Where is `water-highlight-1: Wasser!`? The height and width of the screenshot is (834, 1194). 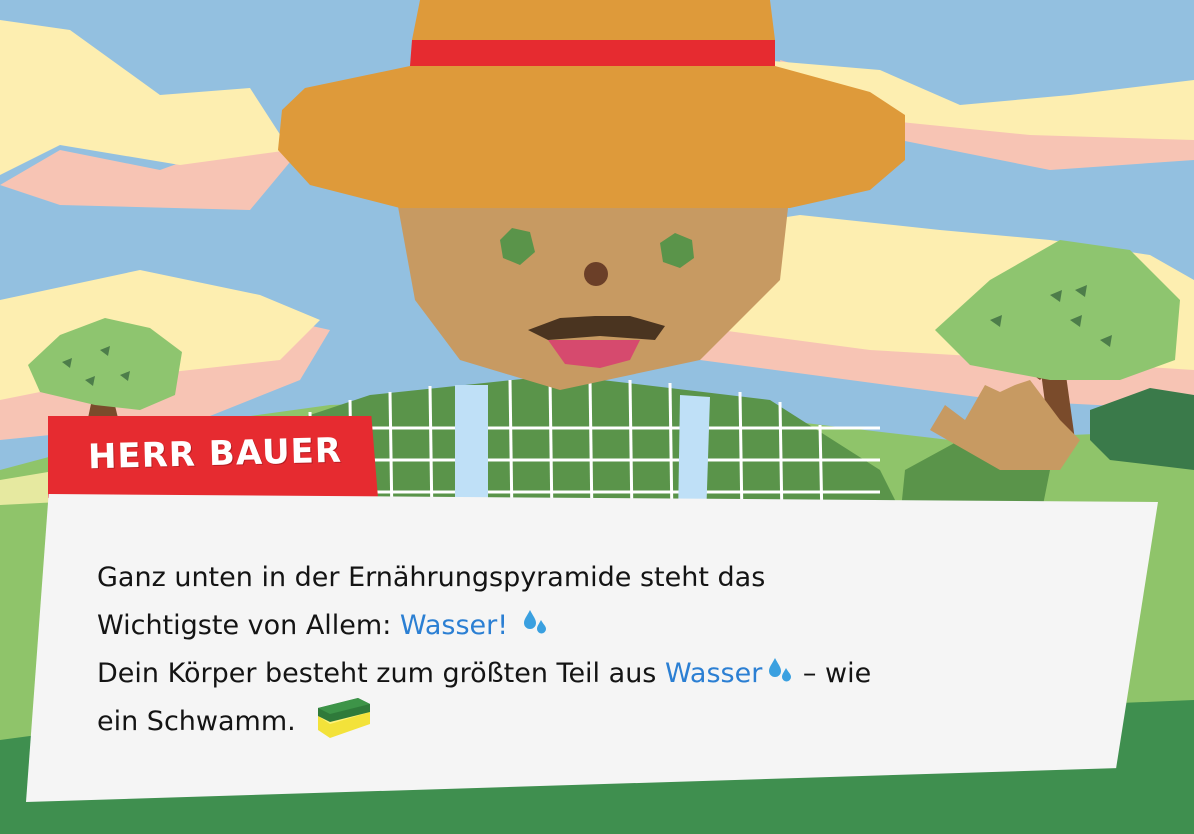
water-highlight-1: Wasser! is located at coordinates (454, 625).